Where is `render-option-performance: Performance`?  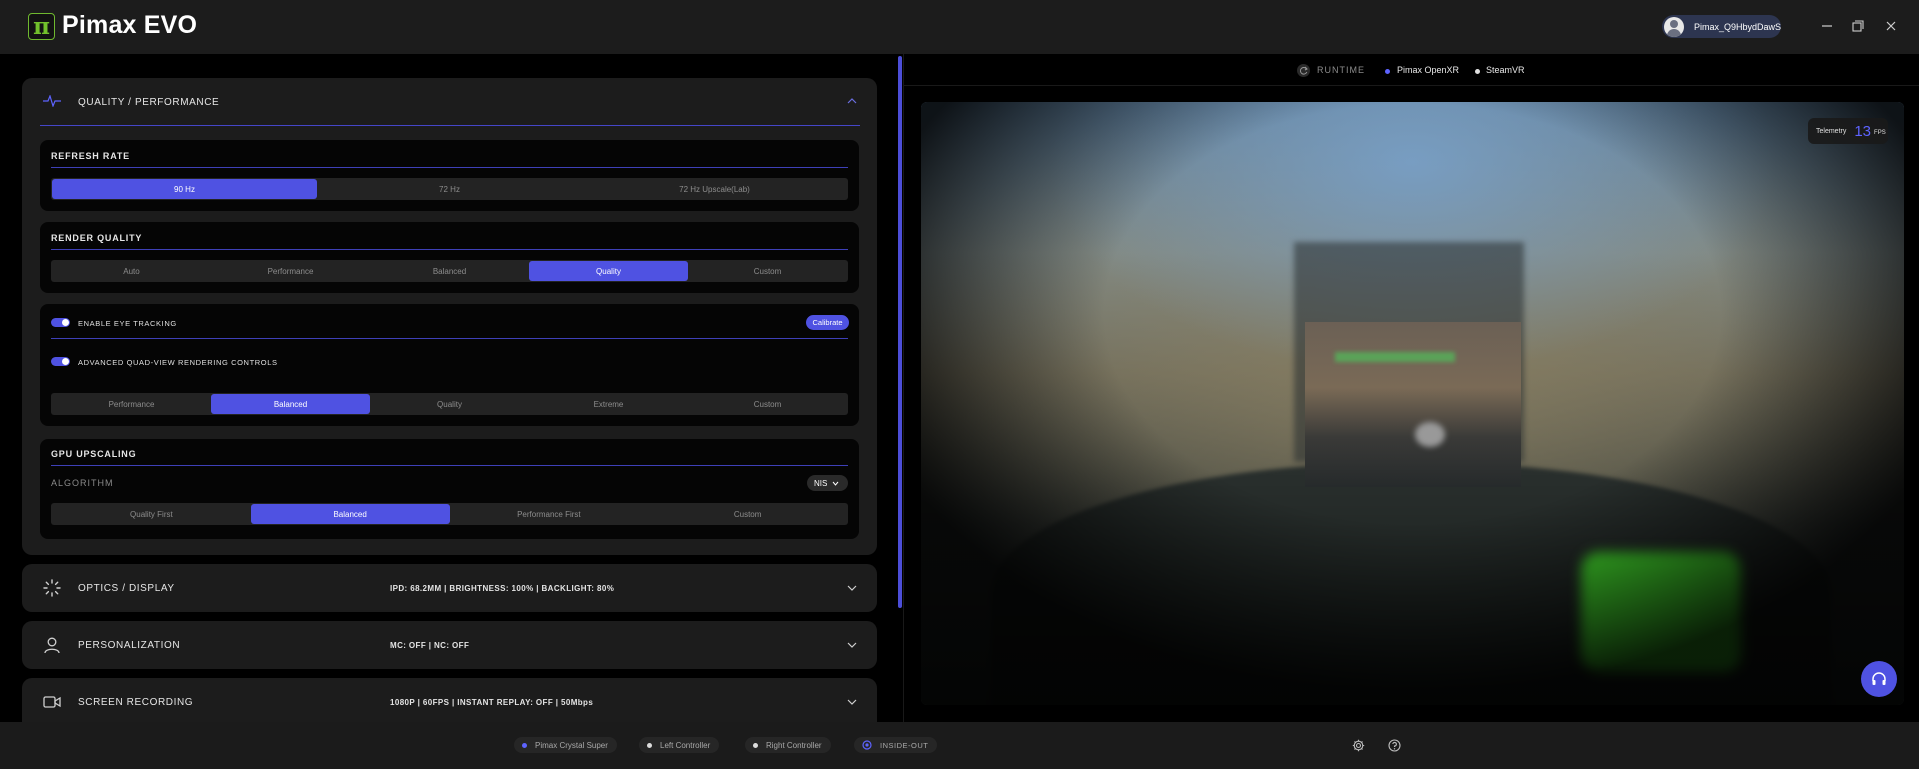
render-option-performance: Performance is located at coordinates (290, 271).